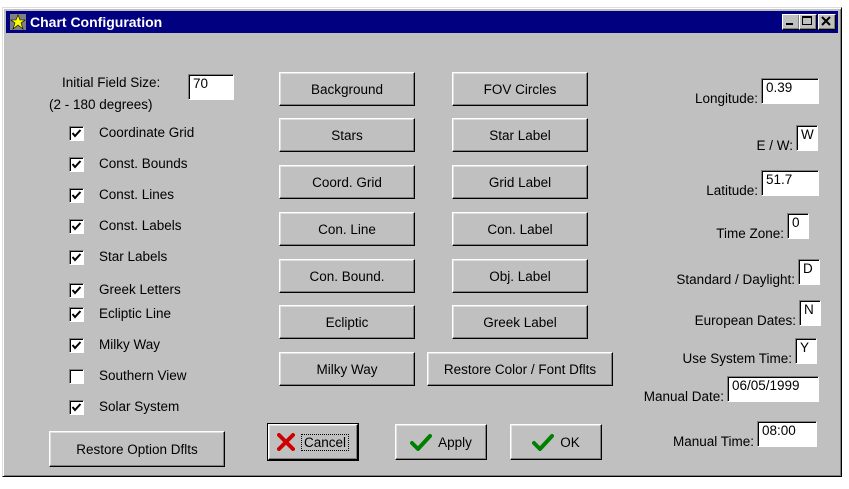 This screenshot has height=489, width=849. Describe the element at coordinates (520, 276) in the screenshot. I see `color-right-button-5: Obj. Label` at that location.